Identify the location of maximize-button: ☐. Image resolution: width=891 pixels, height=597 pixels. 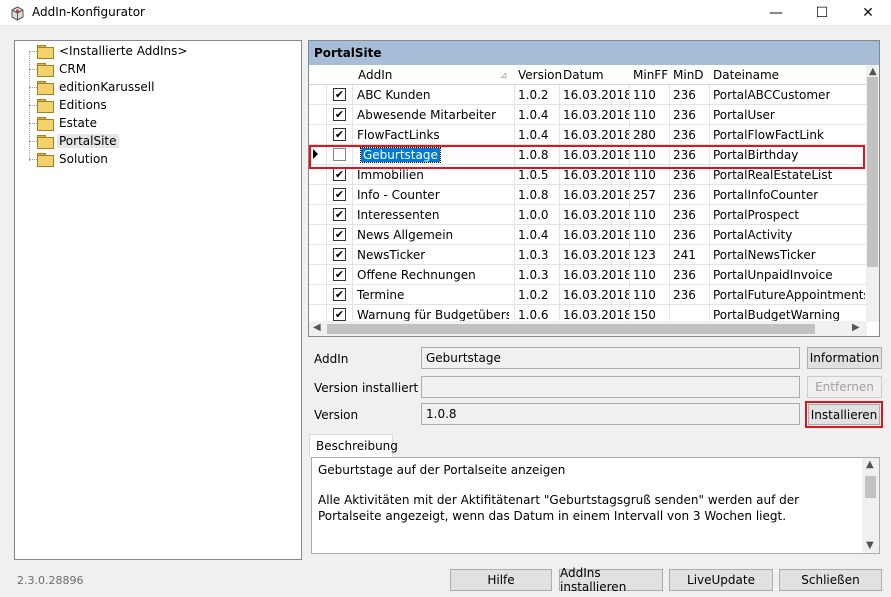
(822, 13).